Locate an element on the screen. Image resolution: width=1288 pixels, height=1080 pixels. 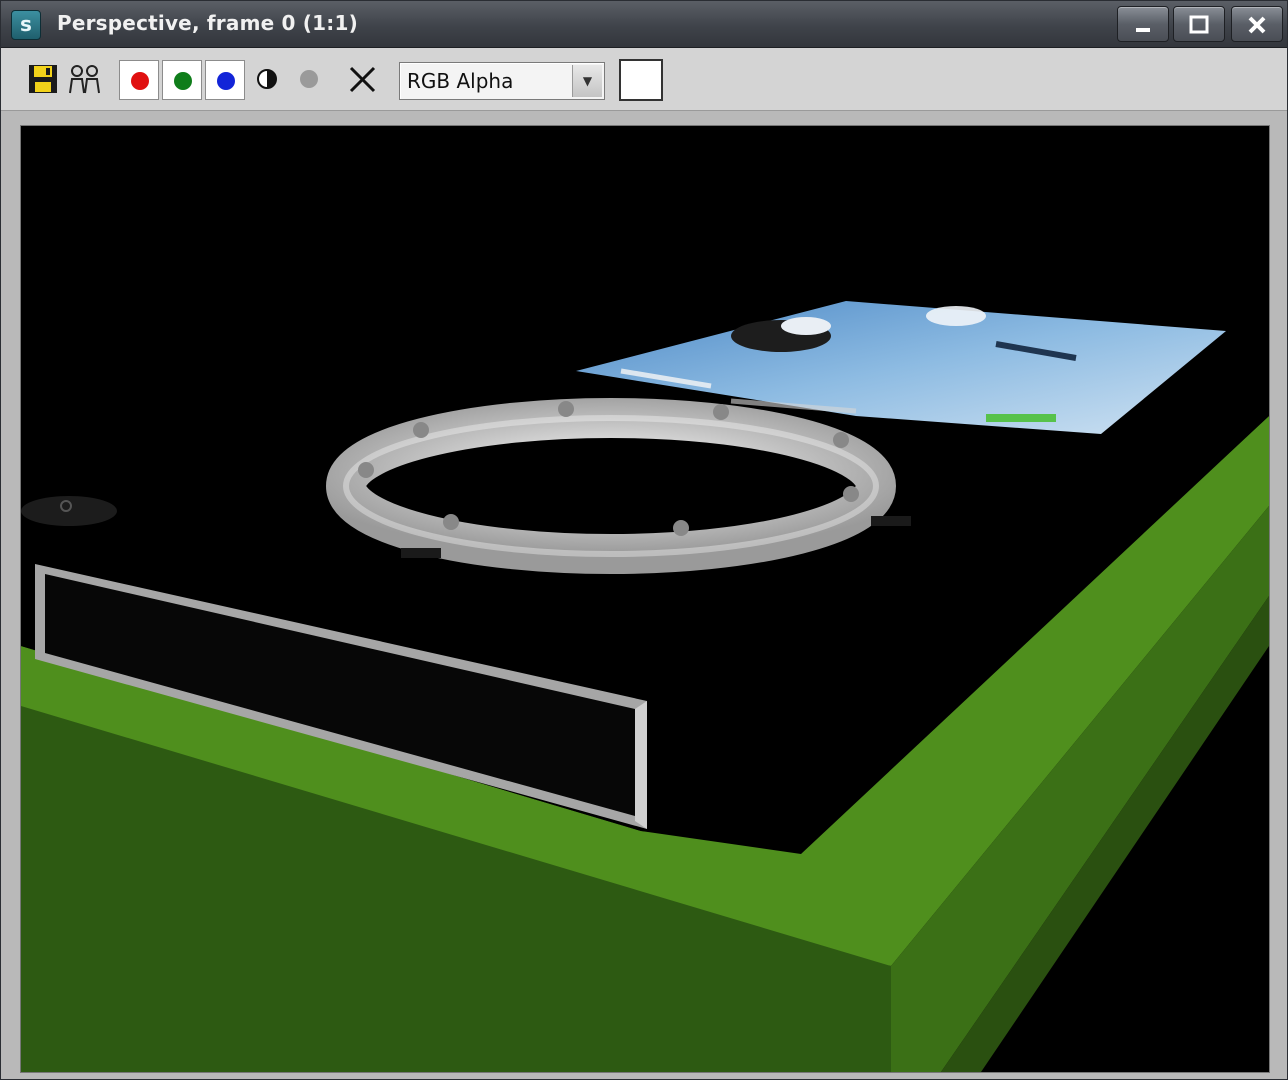
close-button is located at coordinates (1257, 24).